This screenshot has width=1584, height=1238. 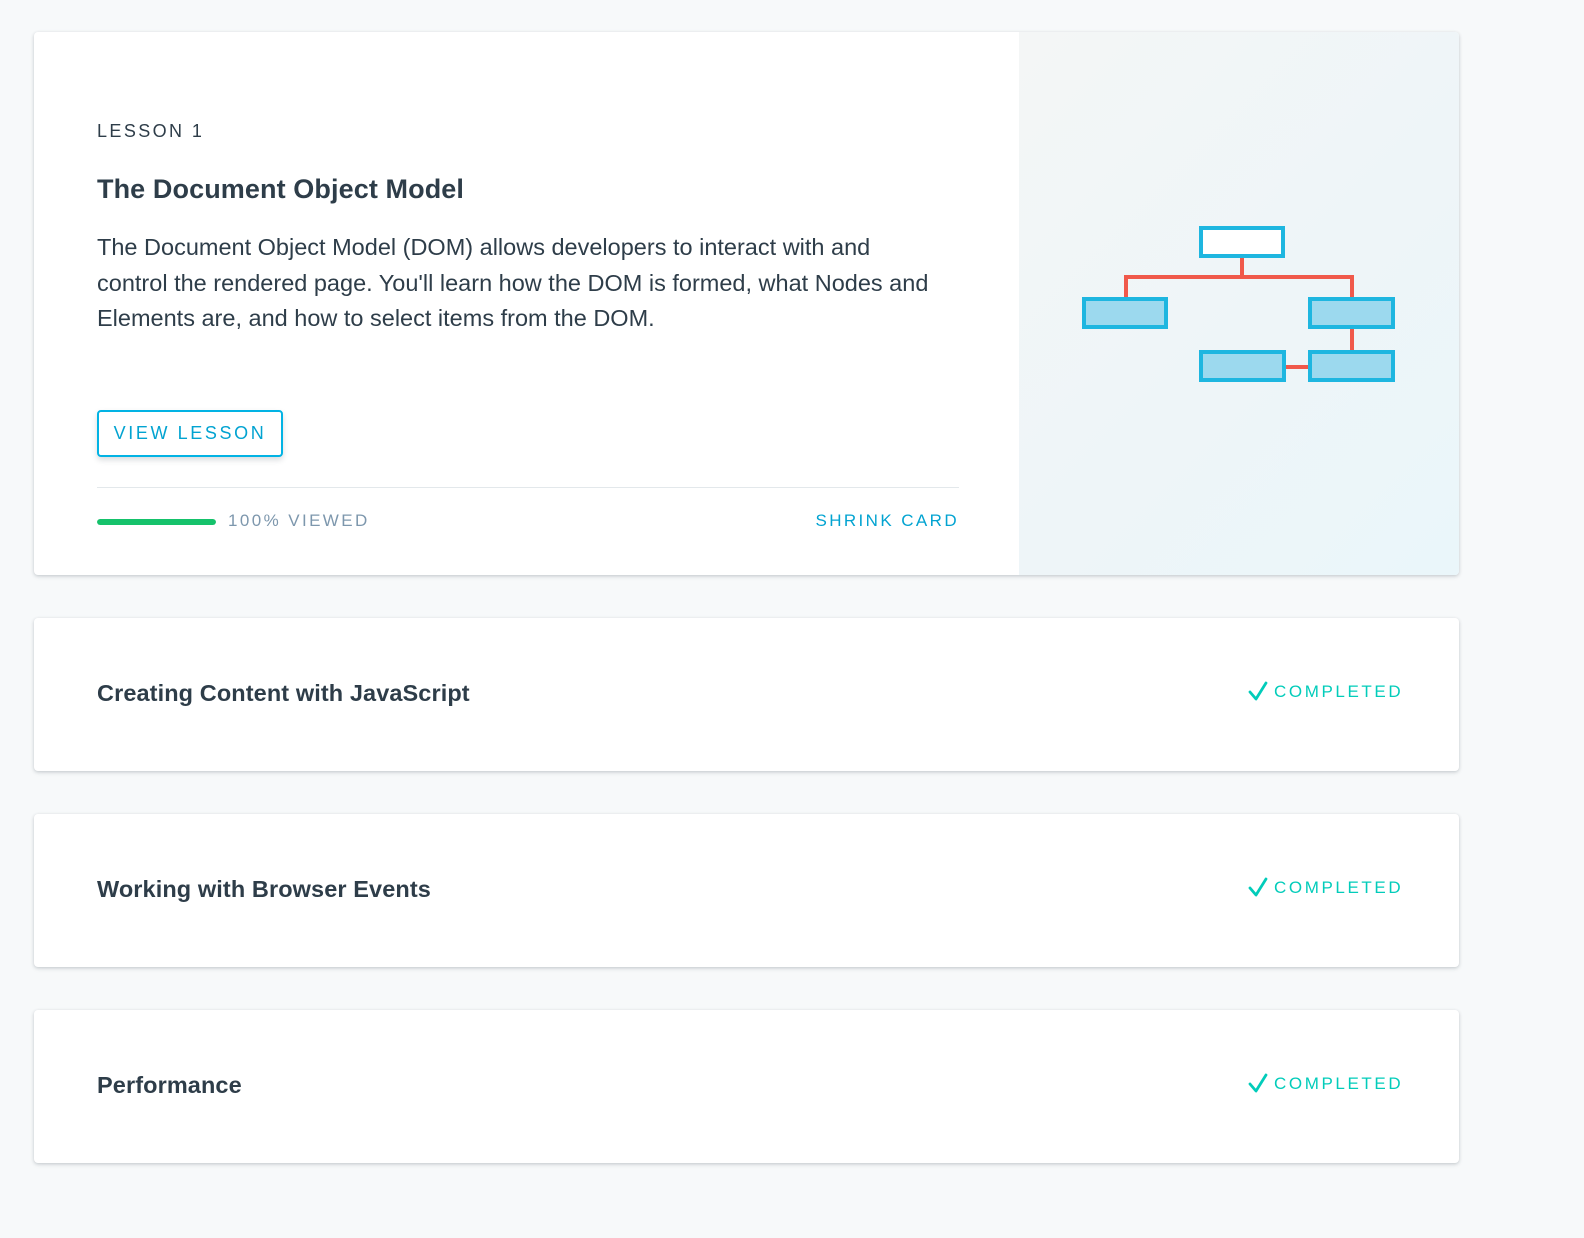 I want to click on lesson-card-collapsed: Performance COMPLETED, so click(x=746, y=1086).